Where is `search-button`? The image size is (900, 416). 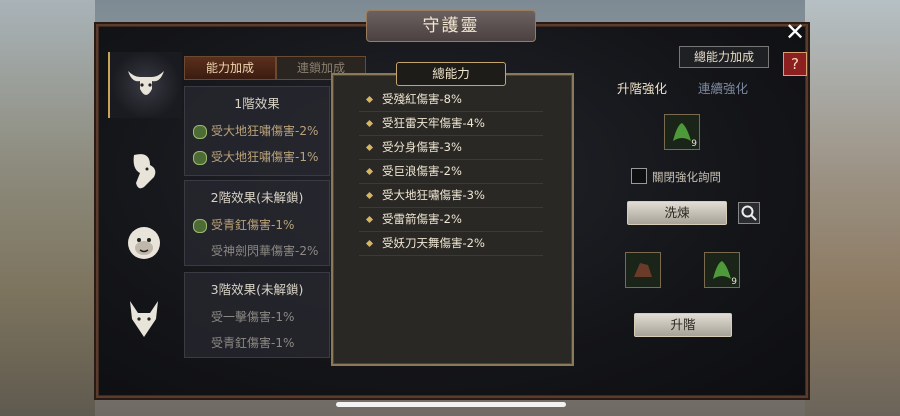
search-button is located at coordinates (749, 213).